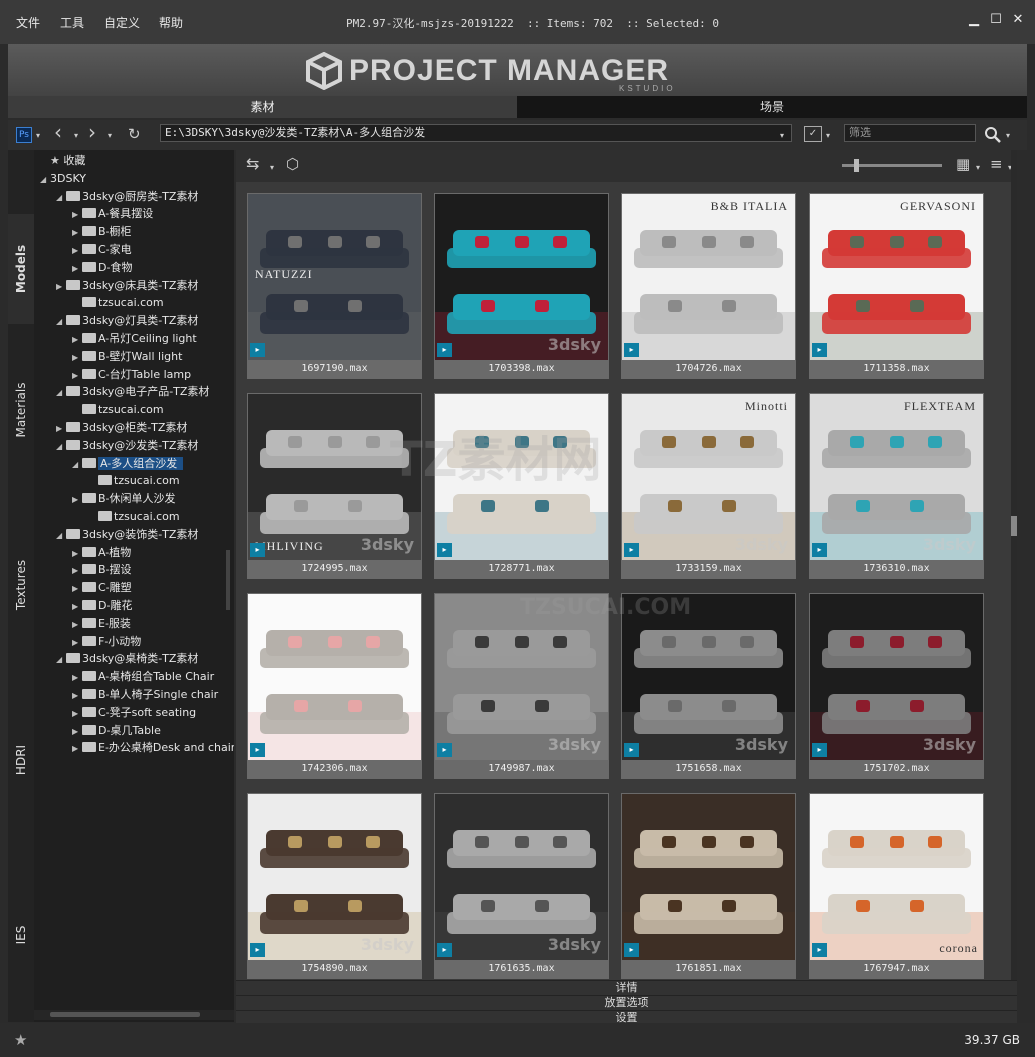 This screenshot has width=1035, height=1057. I want to click on asset-thumbnail-card: ▸ 1728771.max, so click(521, 486).